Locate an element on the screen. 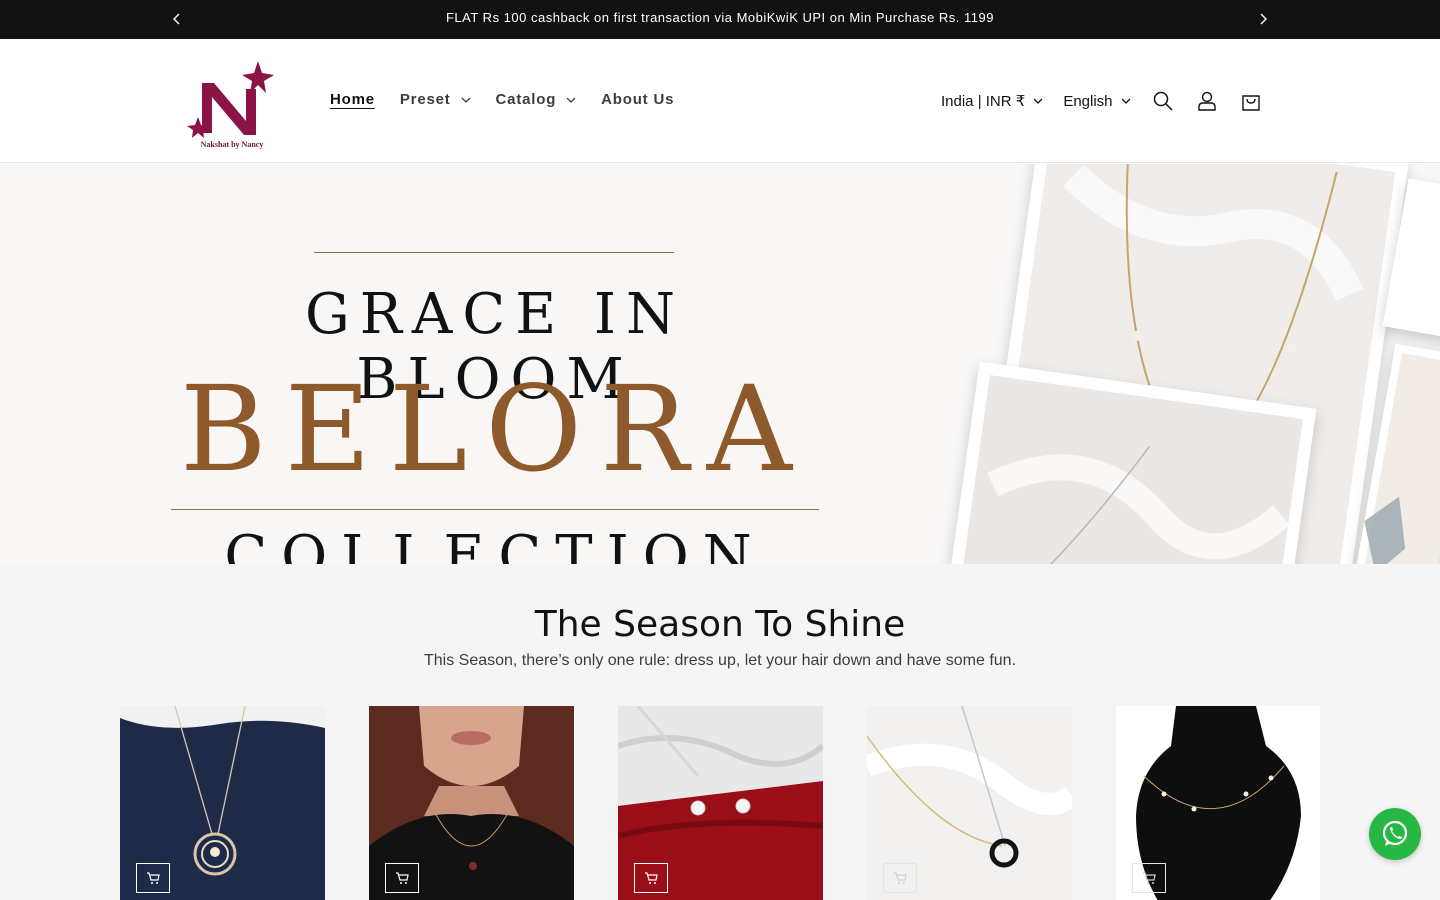 This screenshot has height=900, width=1440. chevron-right-icon is located at coordinates (1263, 19).